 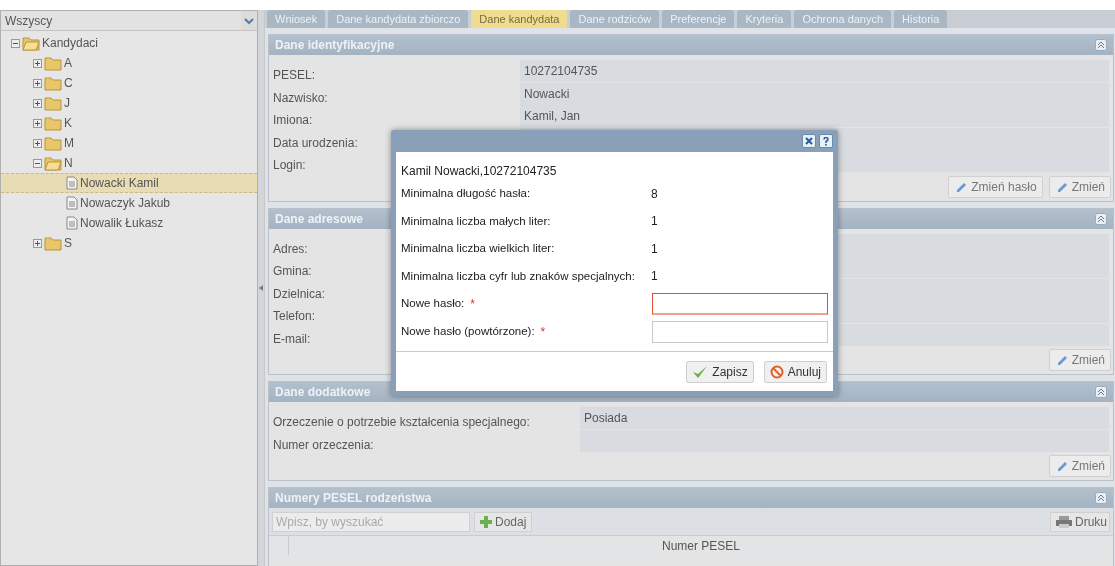 I want to click on close-icon, so click(x=809, y=141).